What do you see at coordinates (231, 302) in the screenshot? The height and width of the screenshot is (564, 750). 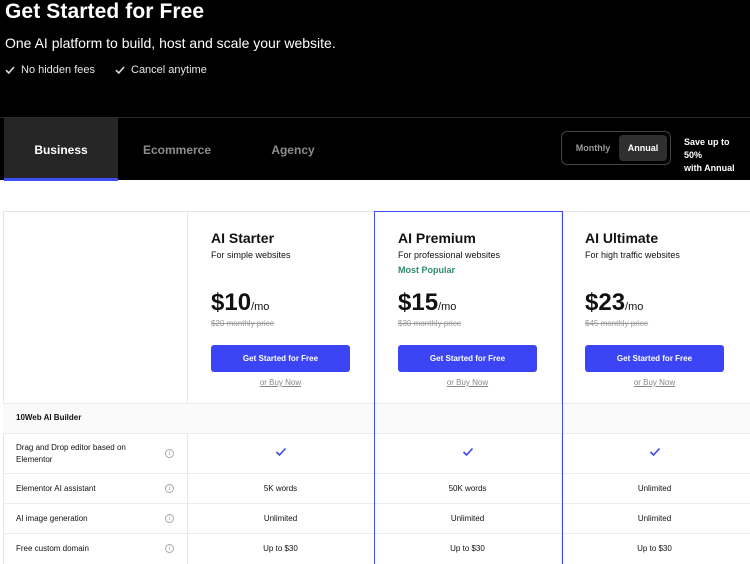 I see `price-amount: $10` at bounding box center [231, 302].